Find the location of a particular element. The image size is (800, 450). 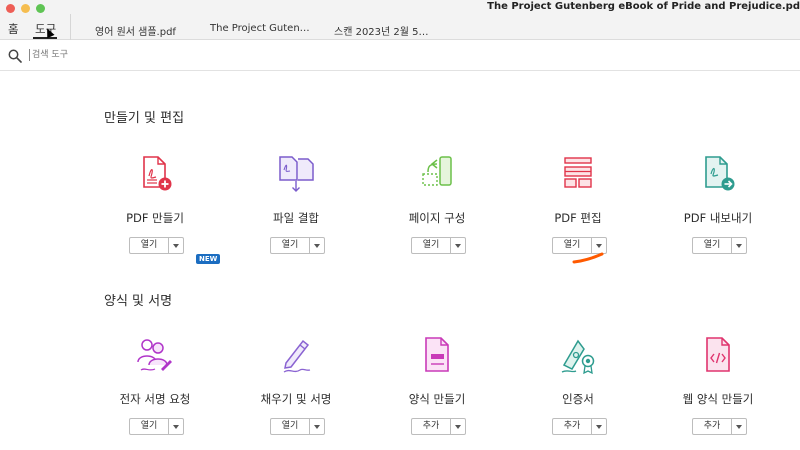

window-controls is located at coordinates (25, 8).